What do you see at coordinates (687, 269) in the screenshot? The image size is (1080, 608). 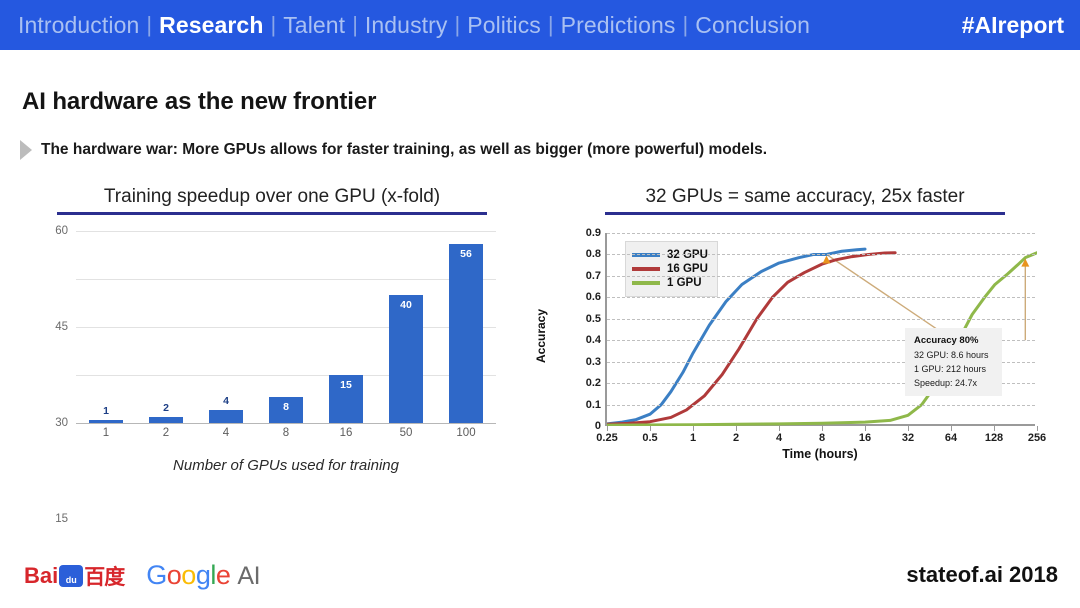 I see `legend-label: 16 GPU` at bounding box center [687, 269].